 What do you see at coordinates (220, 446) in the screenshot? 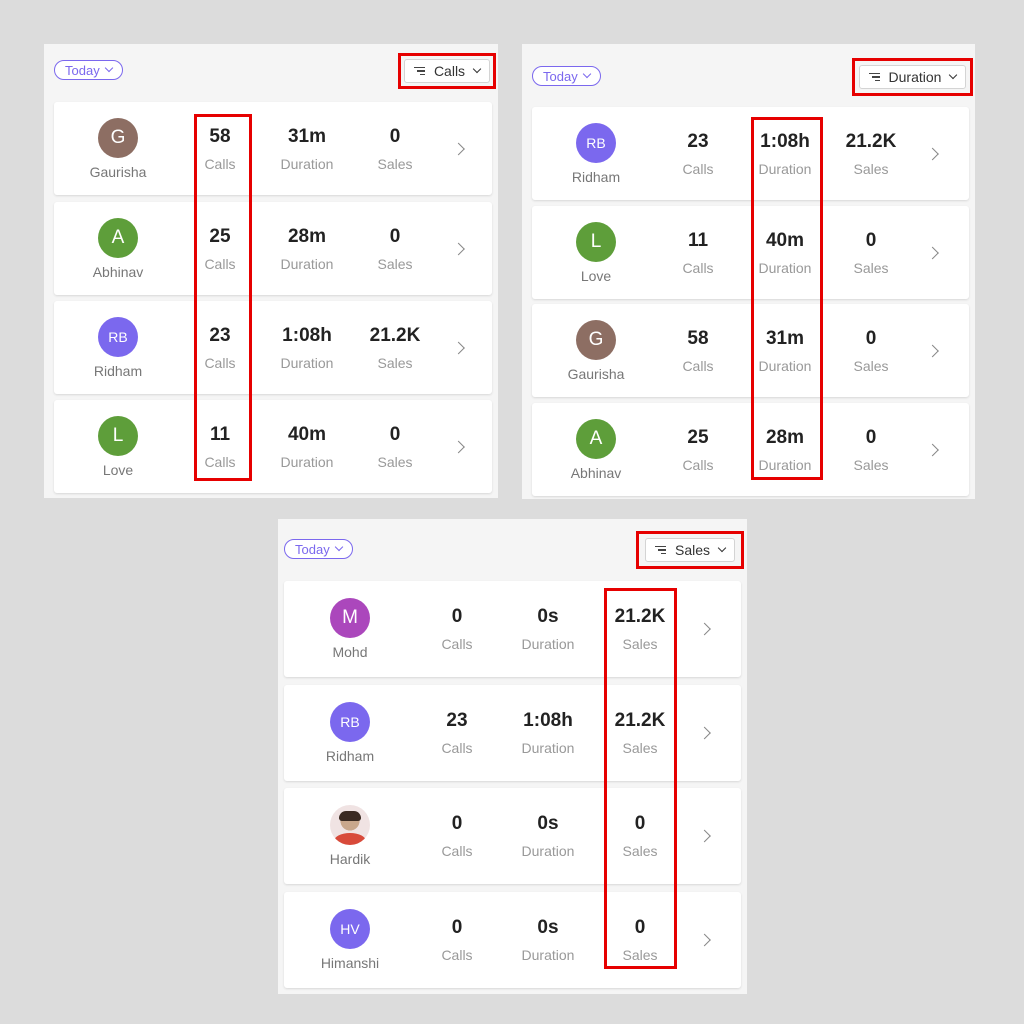
I see `metric-calls: 11 Calls` at bounding box center [220, 446].